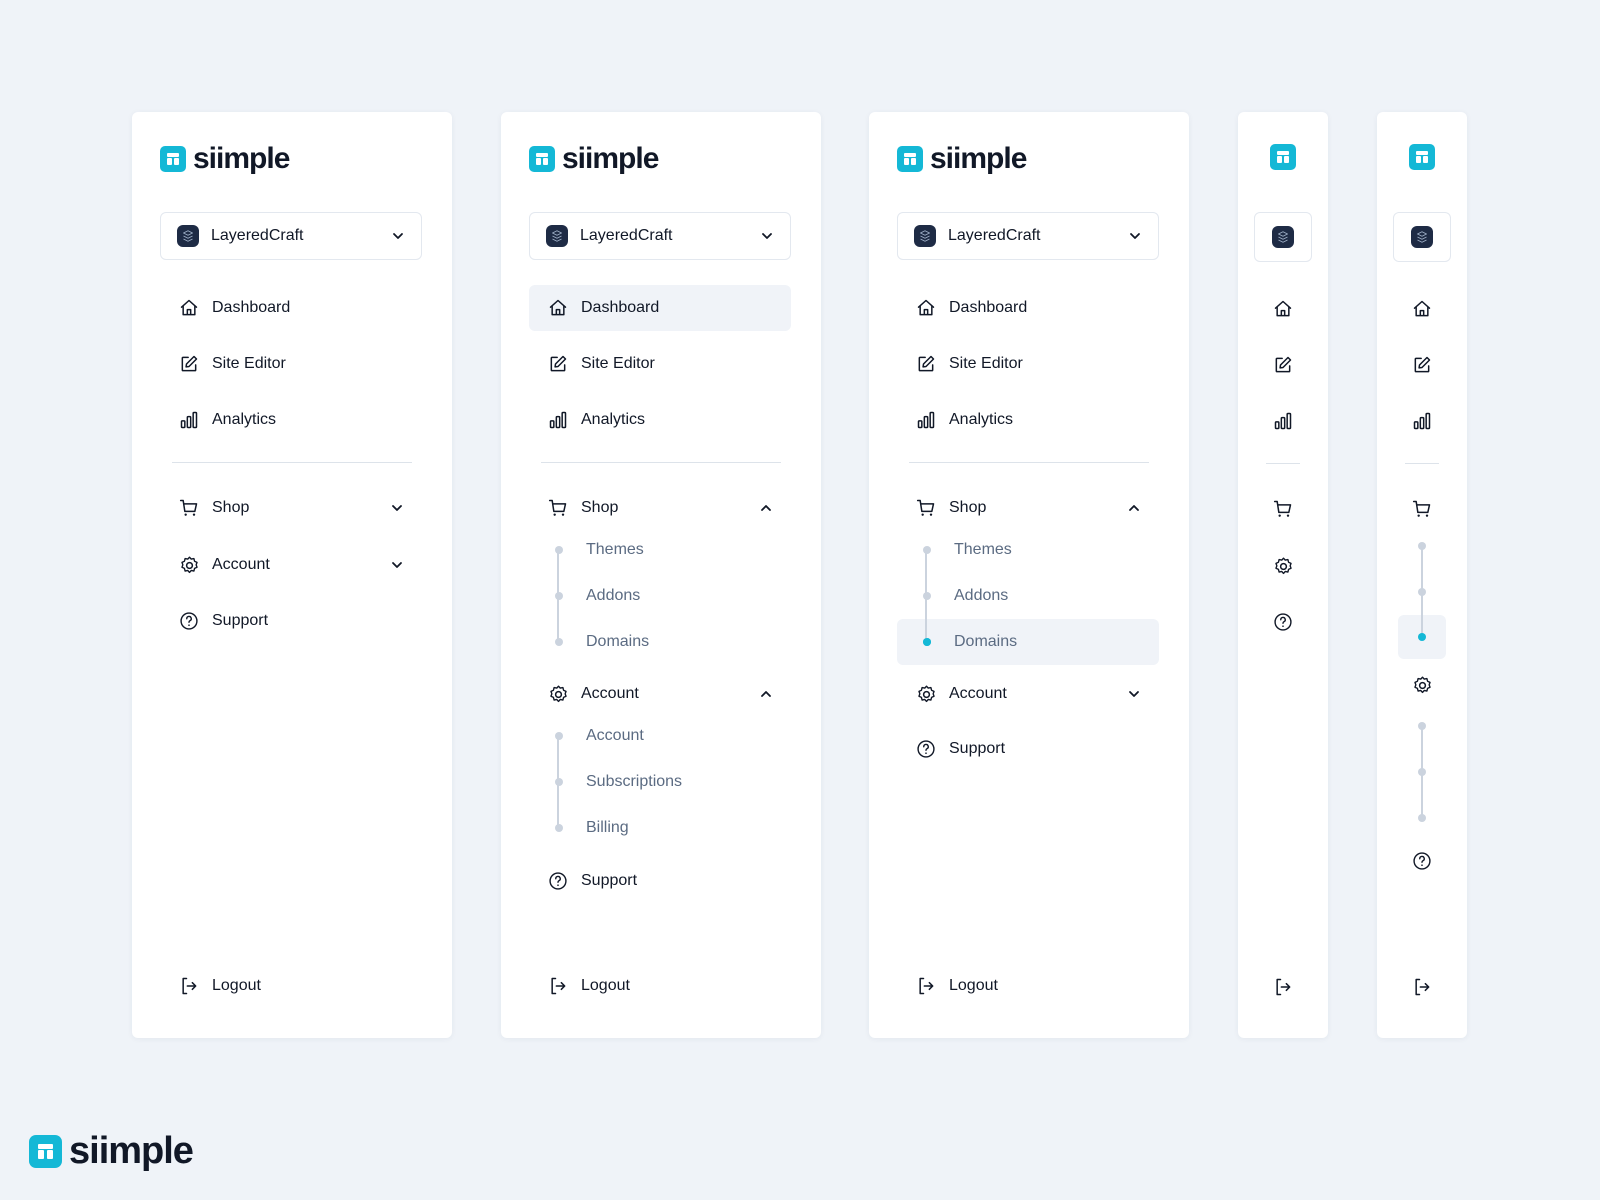 This screenshot has width=1600, height=1200. I want to click on sub-item-billing: Billing, so click(660, 828).